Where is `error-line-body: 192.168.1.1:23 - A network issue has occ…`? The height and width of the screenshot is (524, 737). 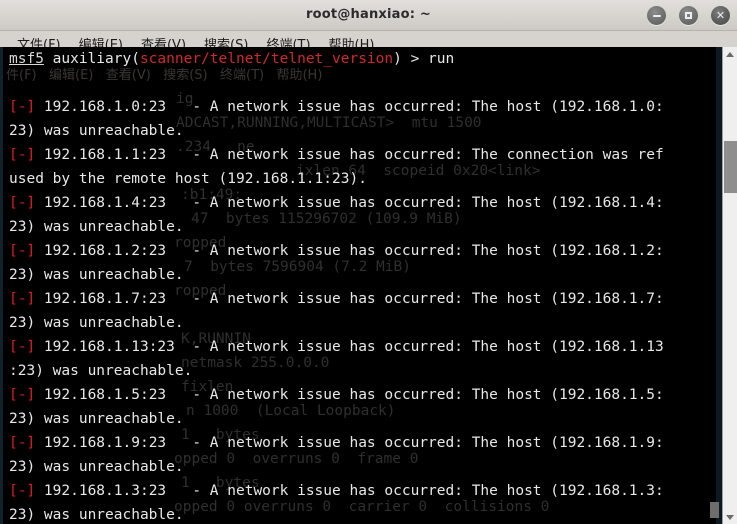 error-line-body: 192.168.1.1:23 - A network issue has occ… is located at coordinates (349, 155).